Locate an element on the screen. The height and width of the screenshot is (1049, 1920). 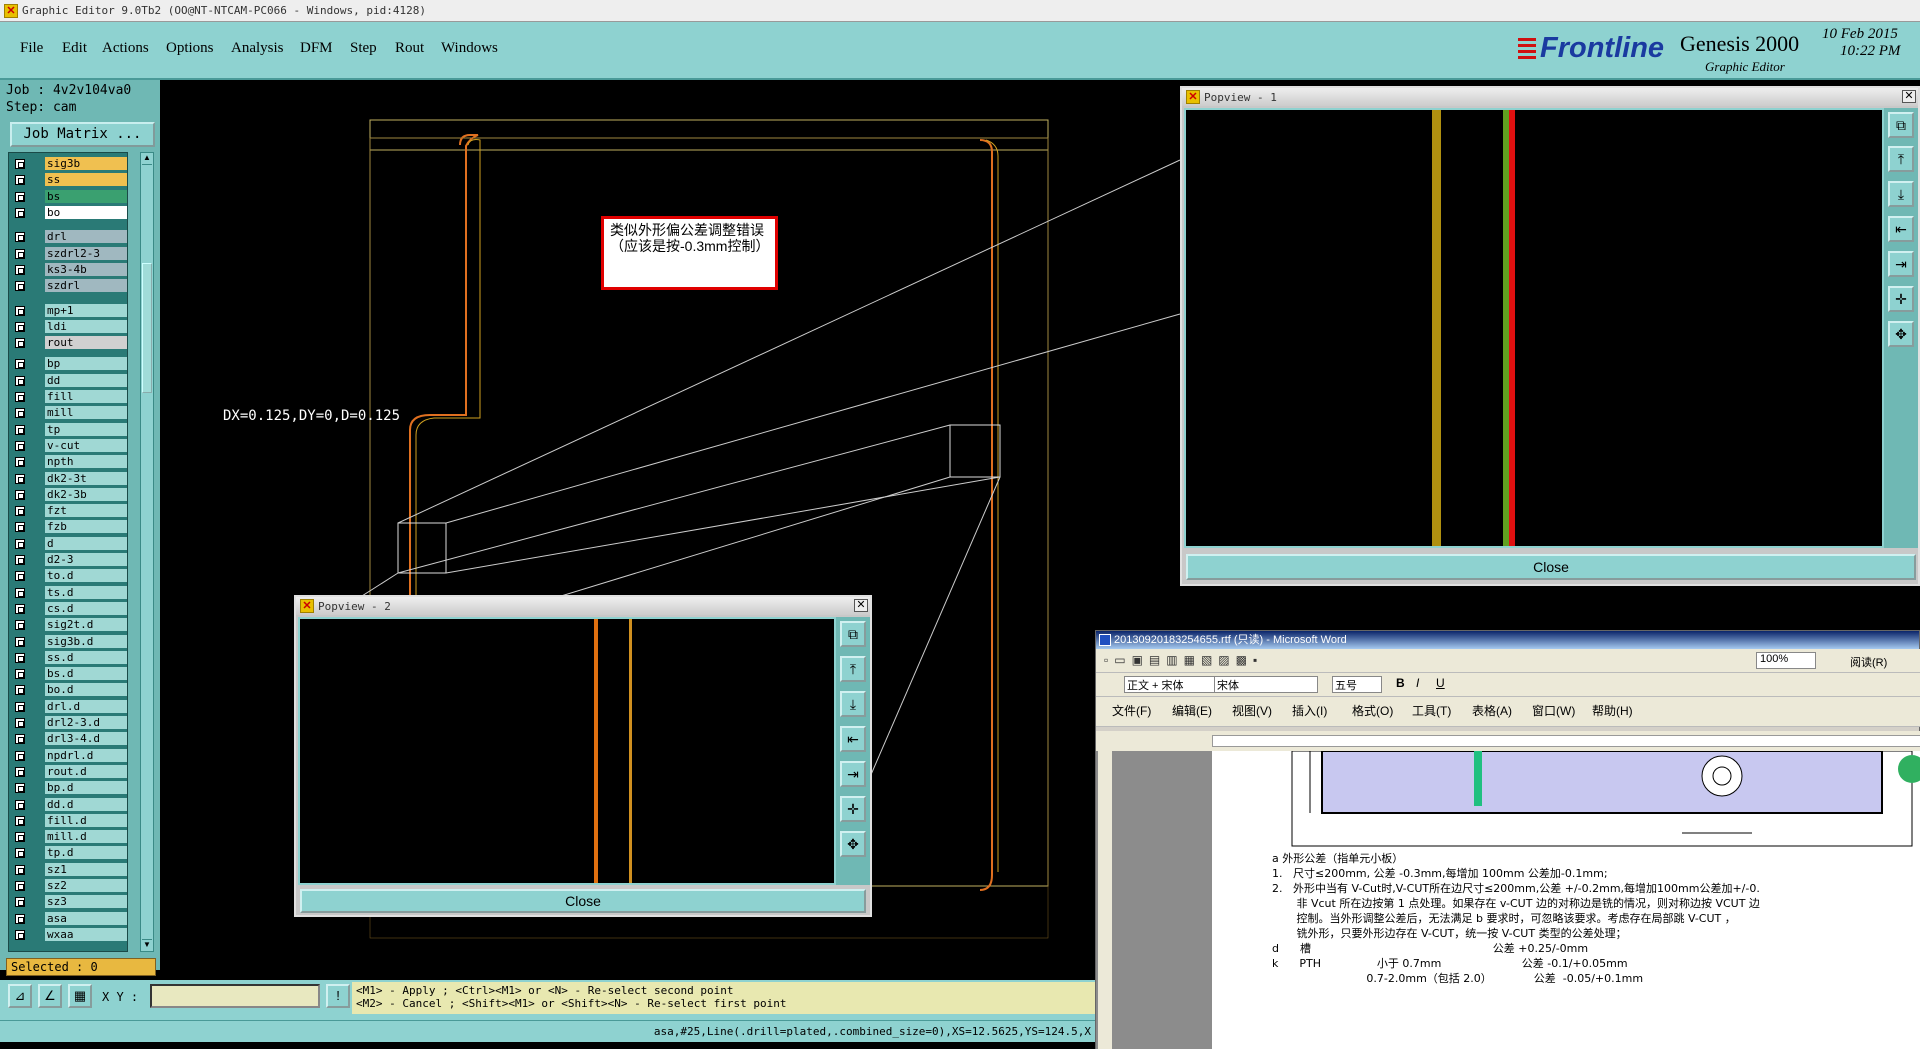
menu-file: File is located at coordinates (31, 48).